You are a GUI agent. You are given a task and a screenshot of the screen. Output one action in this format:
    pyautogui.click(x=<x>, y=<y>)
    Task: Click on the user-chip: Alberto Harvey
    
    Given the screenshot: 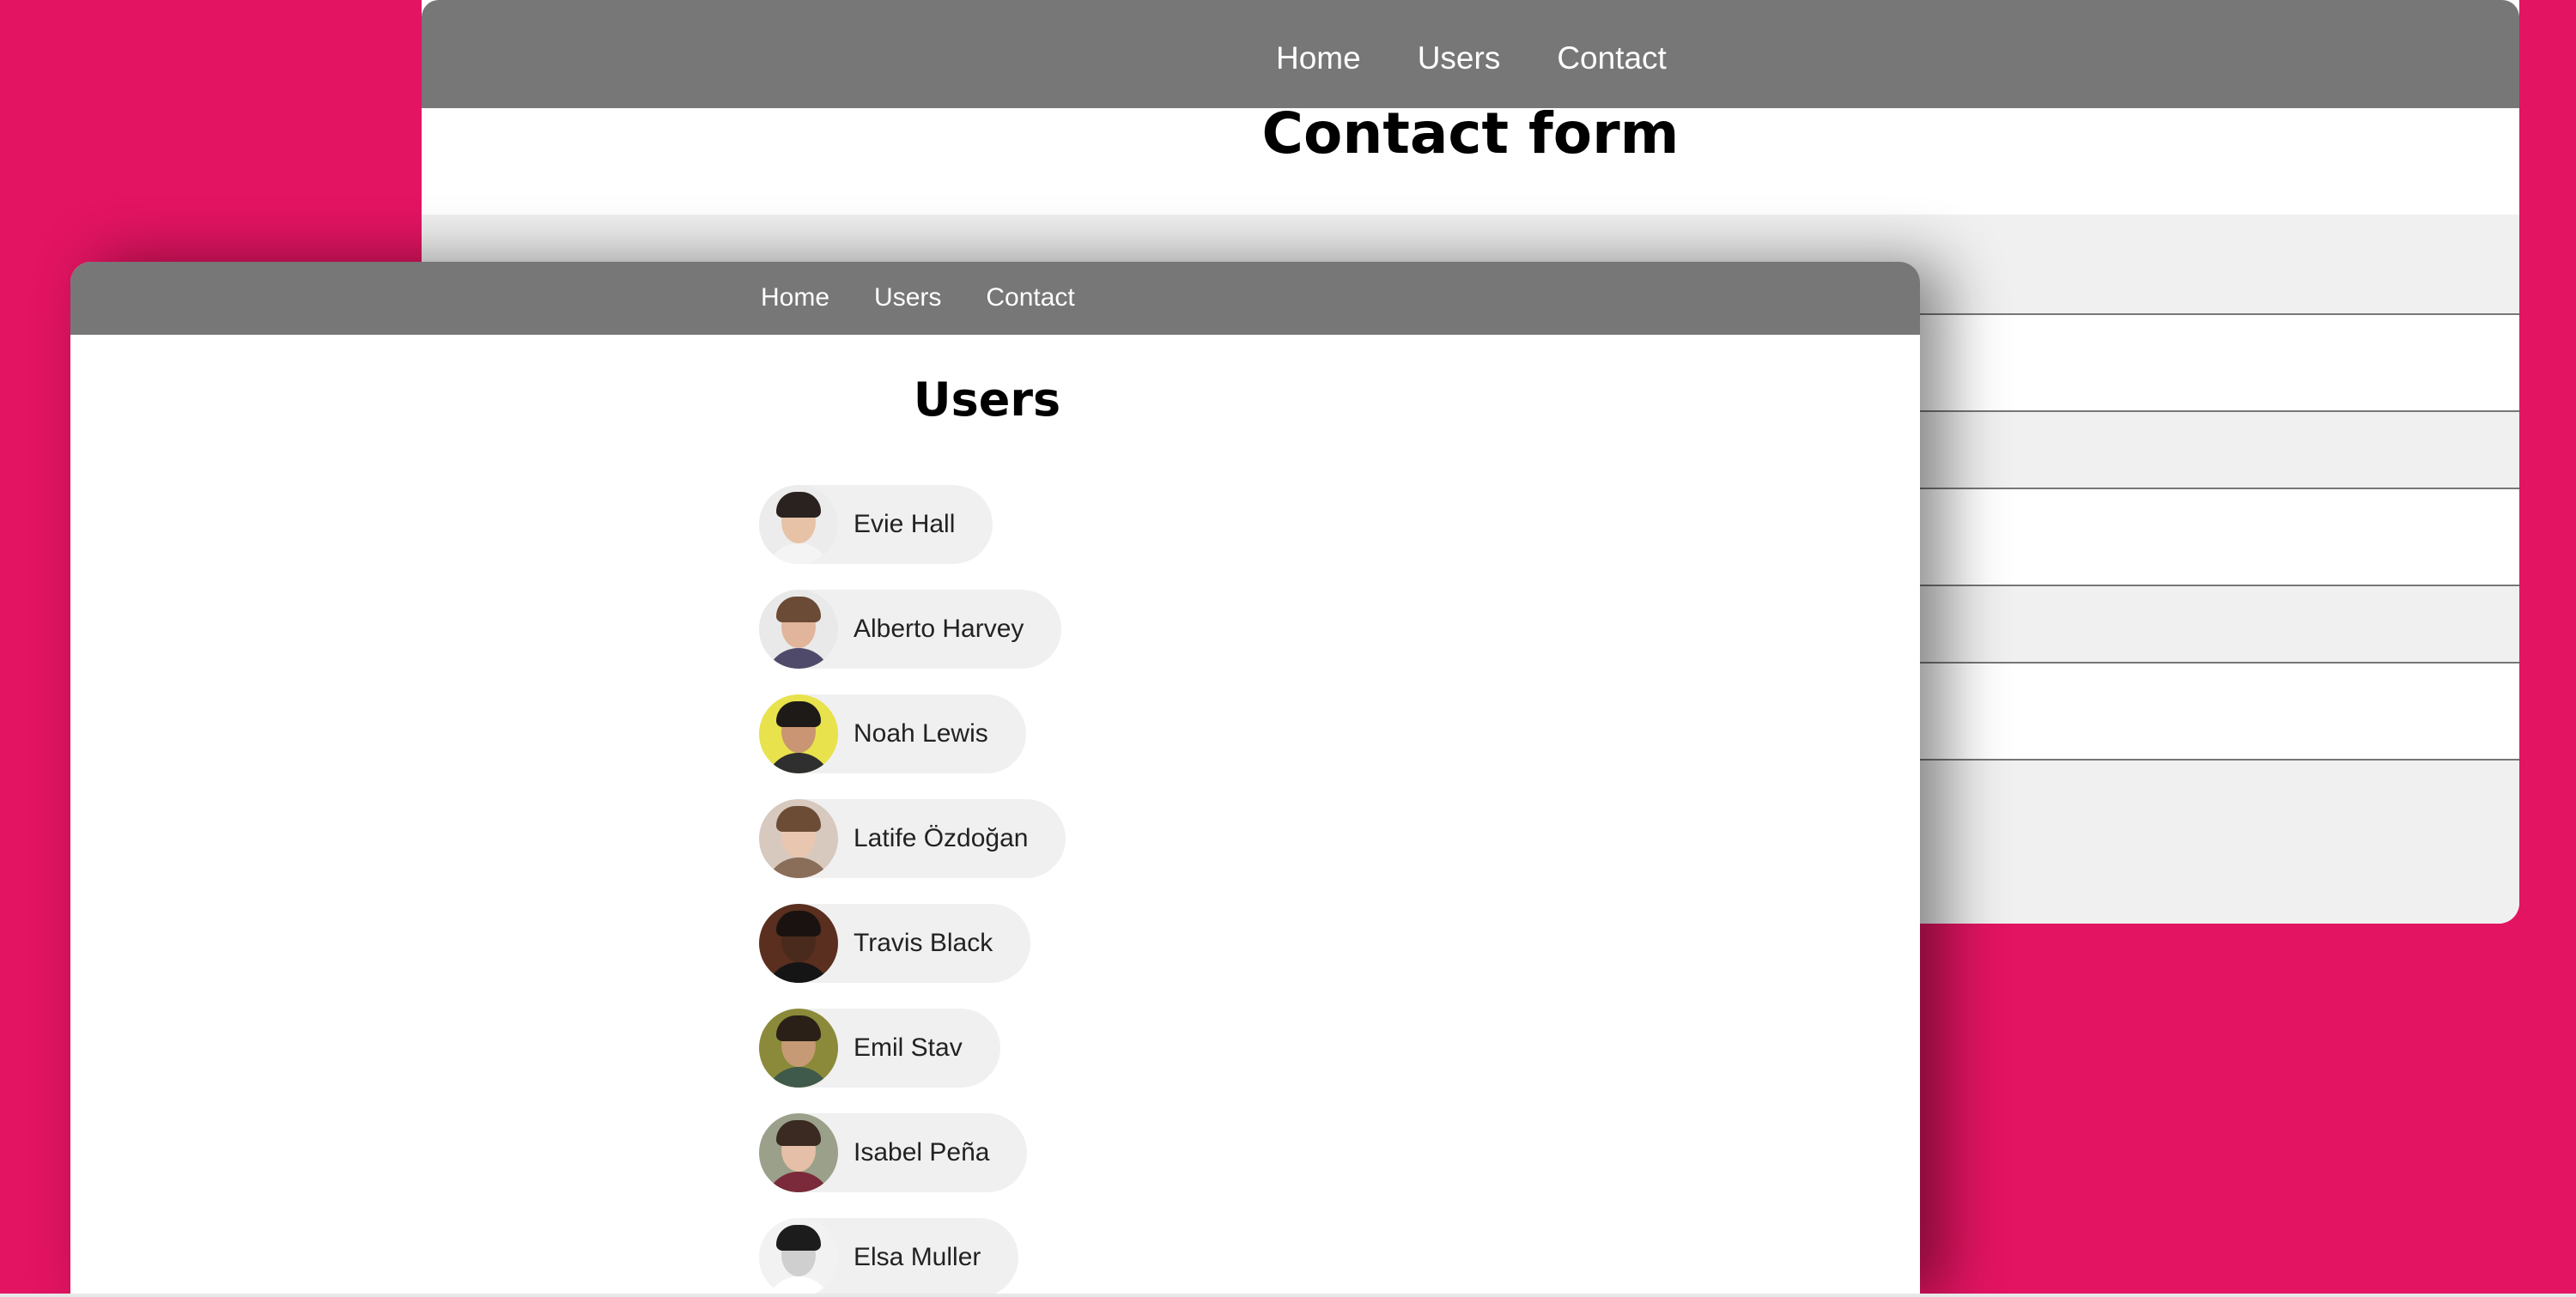 What is the action you would take?
    pyautogui.click(x=910, y=629)
    